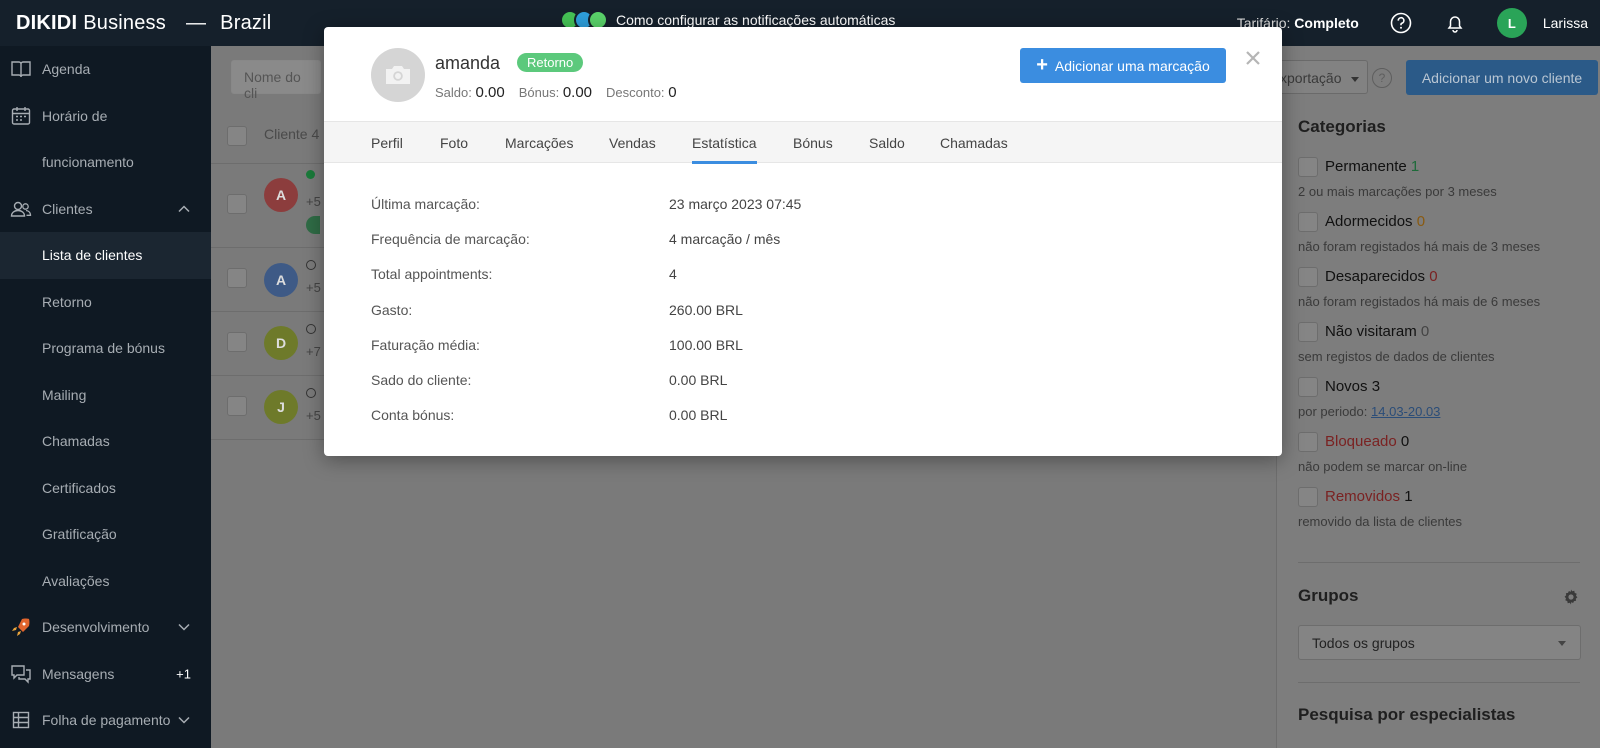 Image resolution: width=1600 pixels, height=748 pixels. I want to click on sidebar-item-development: Desenvolvimento, so click(105, 627).